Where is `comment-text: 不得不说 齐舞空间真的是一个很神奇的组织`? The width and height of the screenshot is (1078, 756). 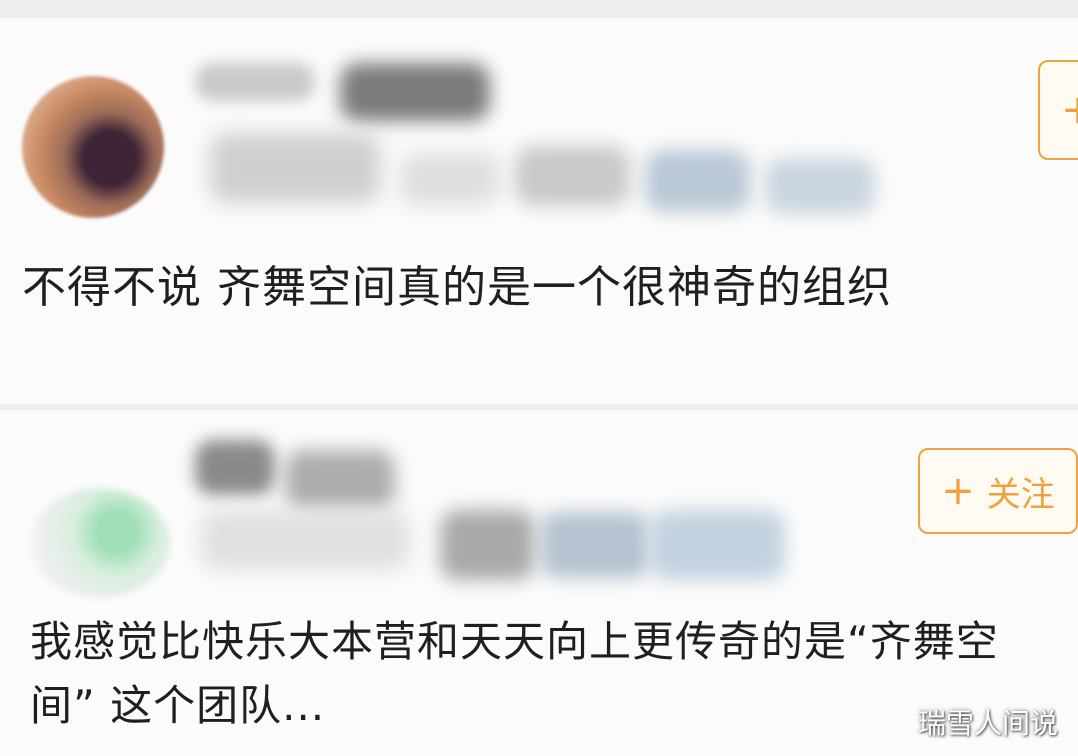 comment-text: 不得不说 齐舞空间真的是一个很神奇的组织 is located at coordinates (457, 287).